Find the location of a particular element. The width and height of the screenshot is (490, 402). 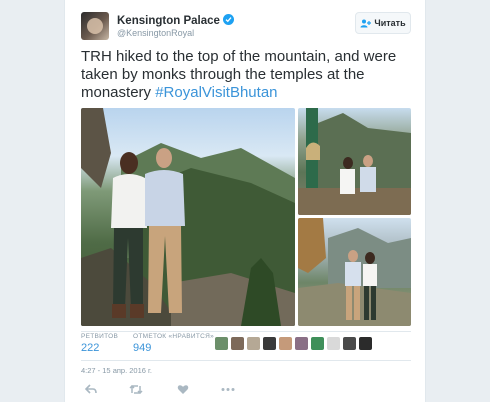

likes-stat: ОТМЕТОК «НРАВИТСЯ» 949 is located at coordinates (173, 343).